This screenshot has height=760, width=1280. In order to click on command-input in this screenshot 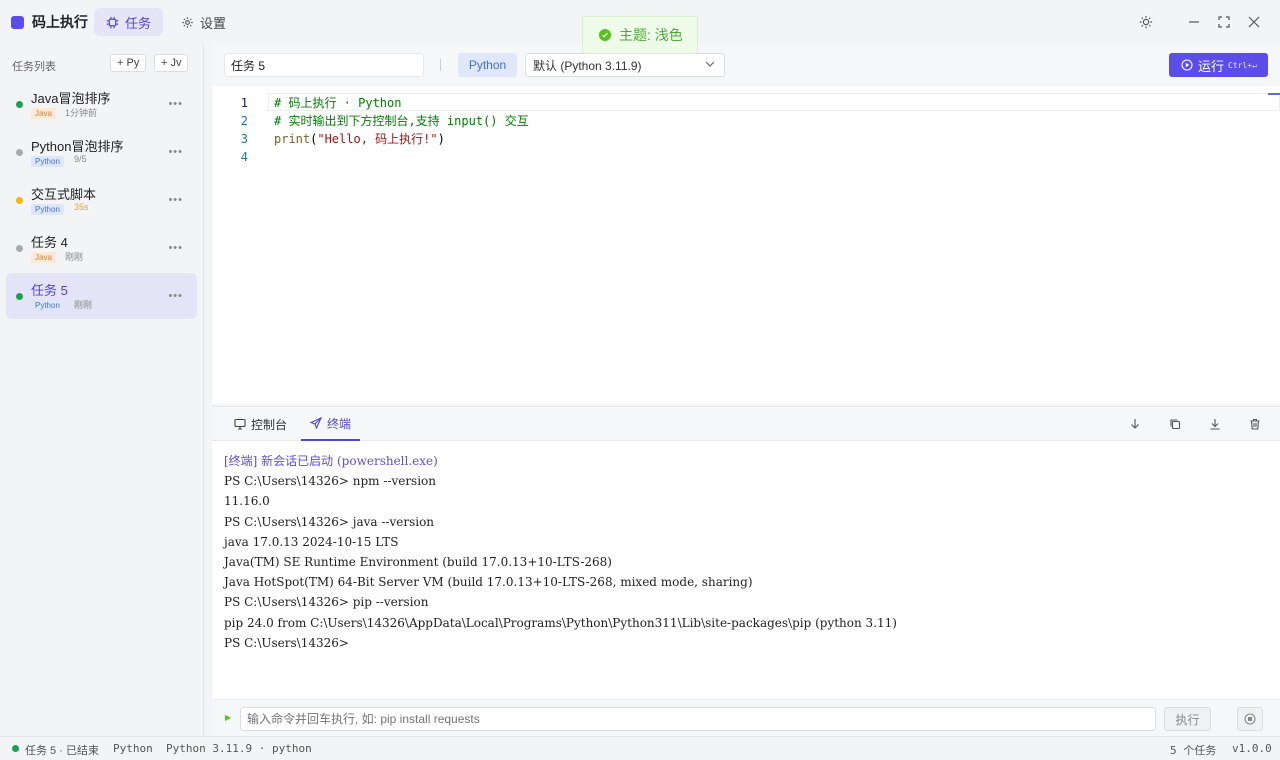, I will do `click(698, 719)`.